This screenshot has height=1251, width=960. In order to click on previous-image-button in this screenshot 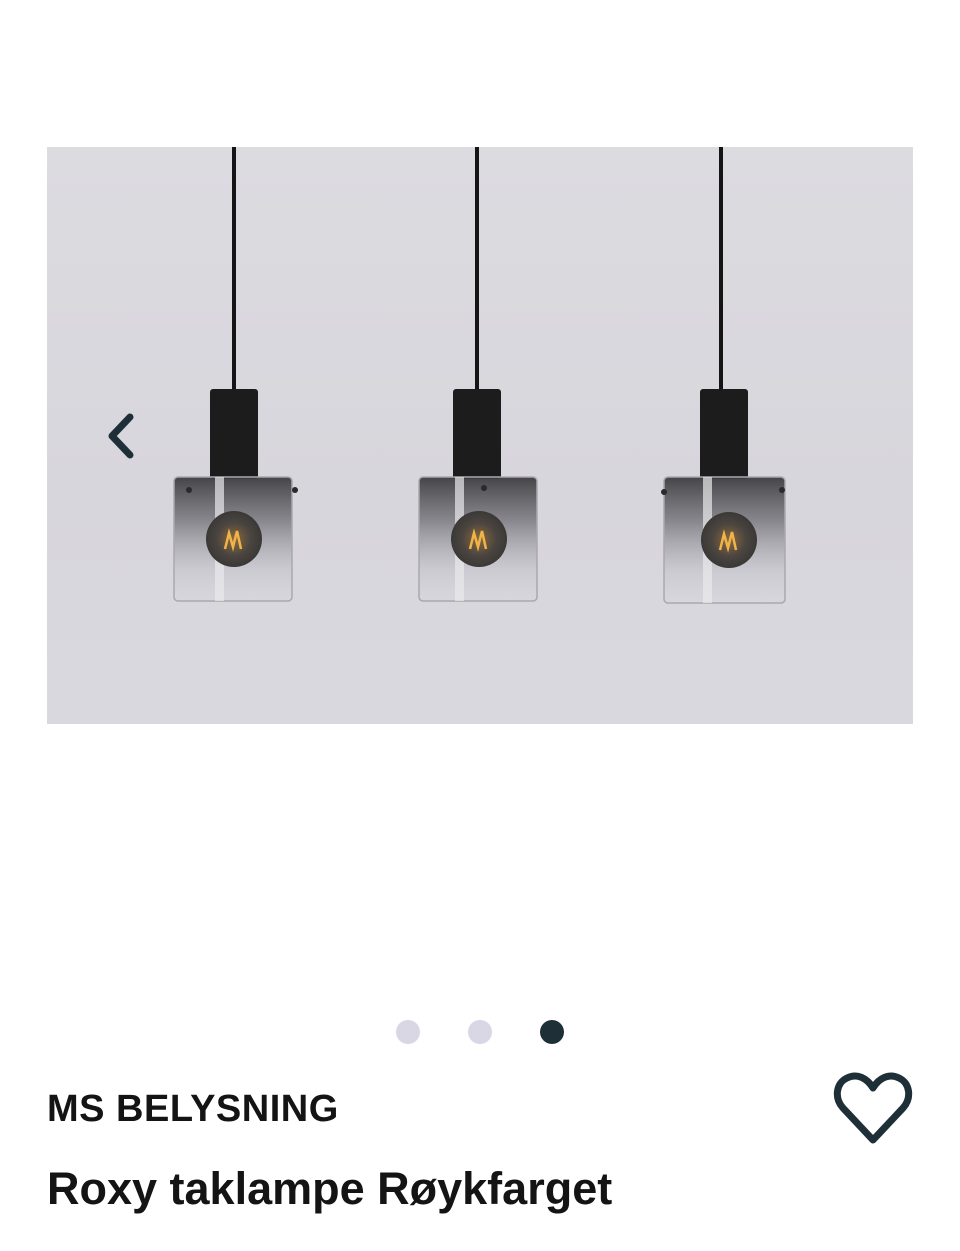, I will do `click(121, 436)`.